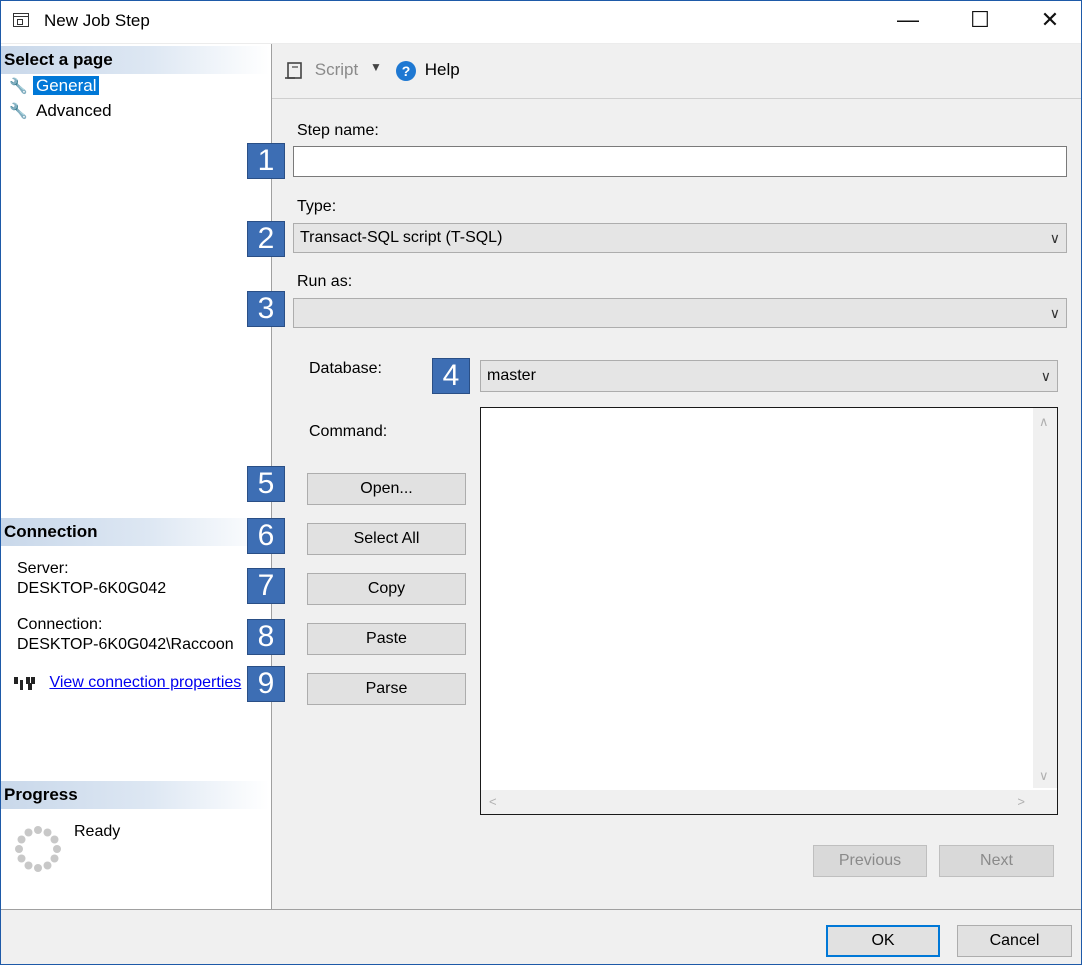  What do you see at coordinates (386, 639) in the screenshot?
I see `paste-button: Paste` at bounding box center [386, 639].